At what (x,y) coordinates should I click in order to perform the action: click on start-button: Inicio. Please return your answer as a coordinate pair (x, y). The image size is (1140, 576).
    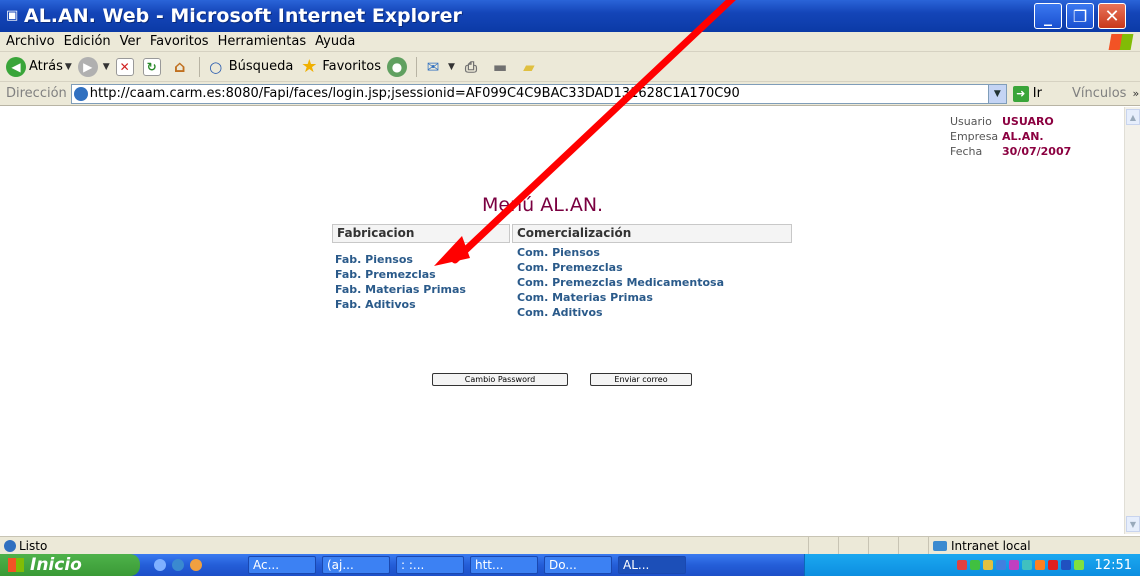
    Looking at the image, I should click on (70, 565).